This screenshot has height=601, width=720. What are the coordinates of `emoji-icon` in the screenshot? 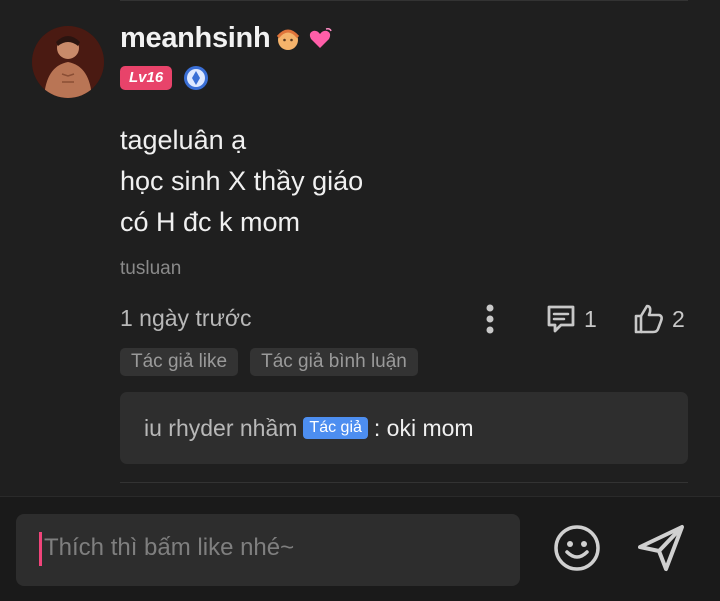 It's located at (577, 548).